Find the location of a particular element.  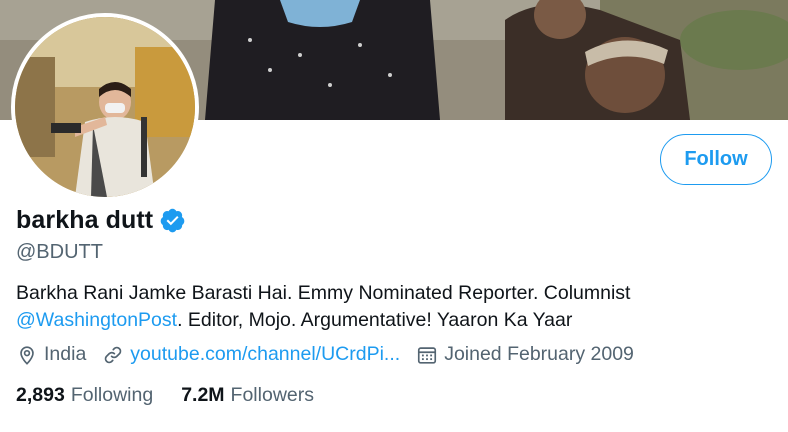

following-label: Following is located at coordinates (112, 395).